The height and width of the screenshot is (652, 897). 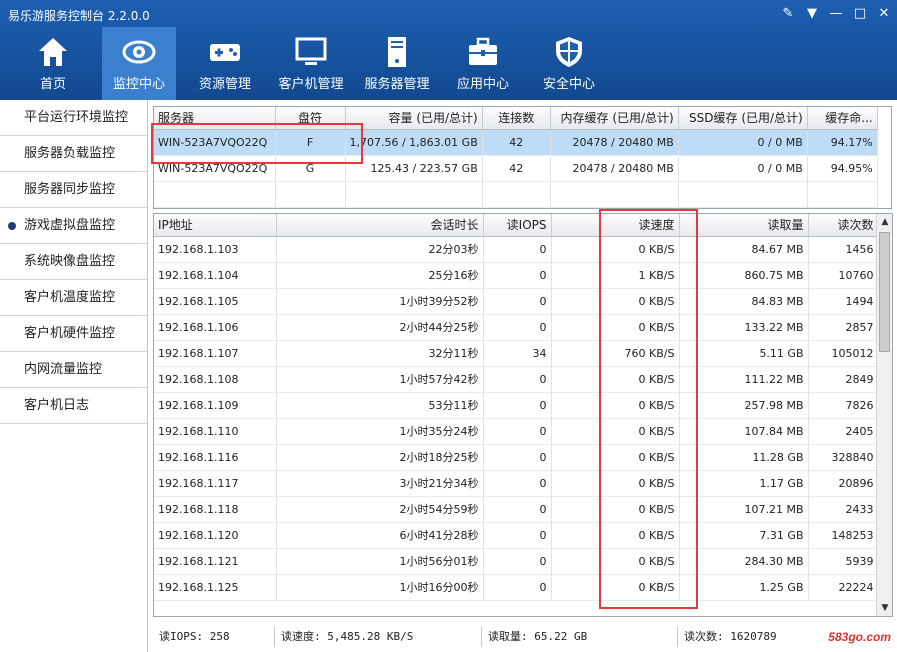 What do you see at coordinates (215, 301) in the screenshot?
I see `table-cell: 192.168.1.105` at bounding box center [215, 301].